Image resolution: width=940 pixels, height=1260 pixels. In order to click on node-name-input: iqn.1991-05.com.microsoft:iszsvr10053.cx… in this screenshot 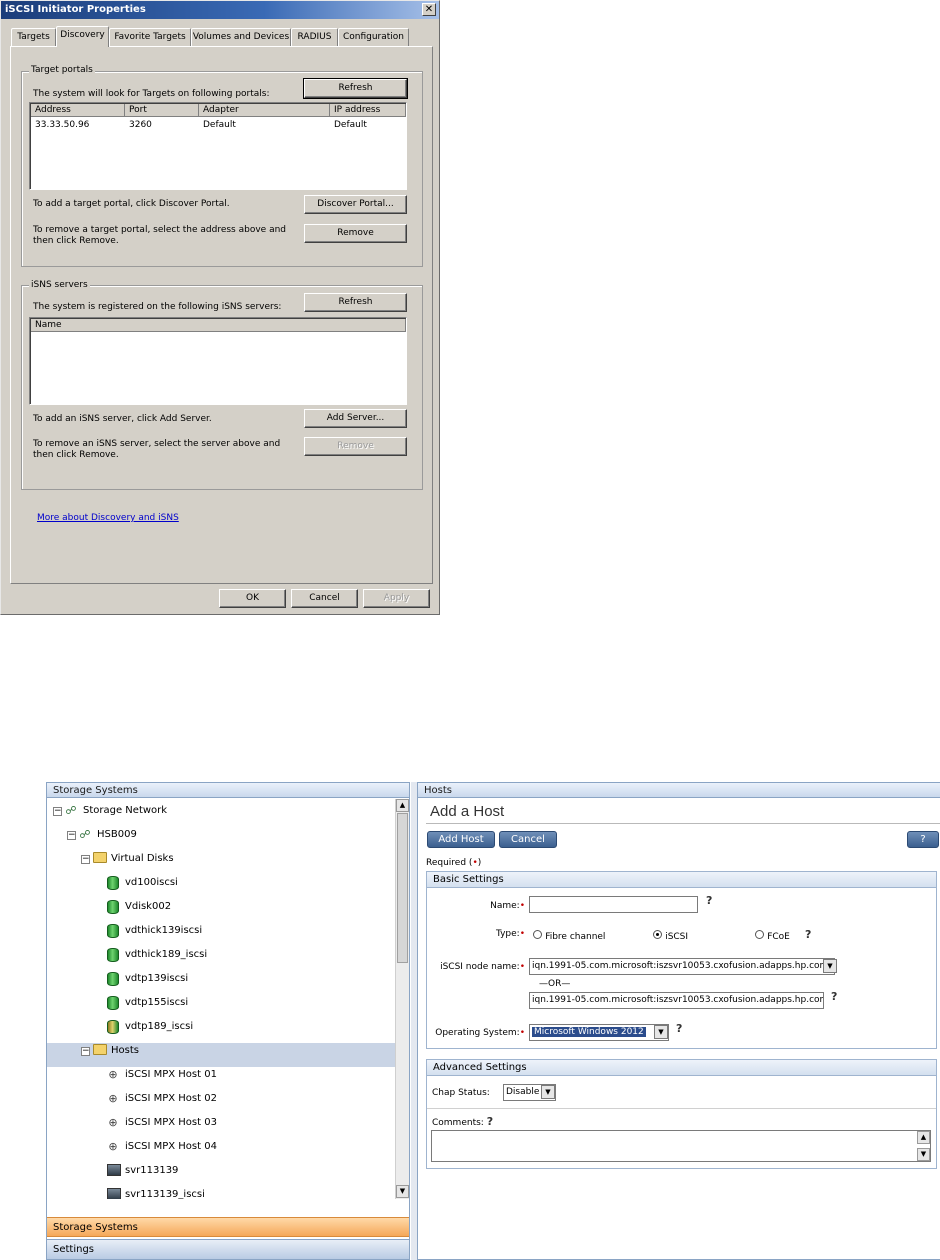, I will do `click(676, 1000)`.